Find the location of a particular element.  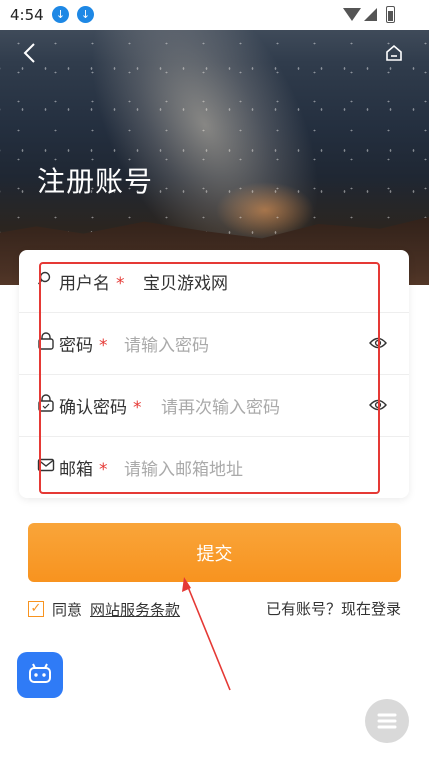

menu-icon is located at coordinates (387, 721).